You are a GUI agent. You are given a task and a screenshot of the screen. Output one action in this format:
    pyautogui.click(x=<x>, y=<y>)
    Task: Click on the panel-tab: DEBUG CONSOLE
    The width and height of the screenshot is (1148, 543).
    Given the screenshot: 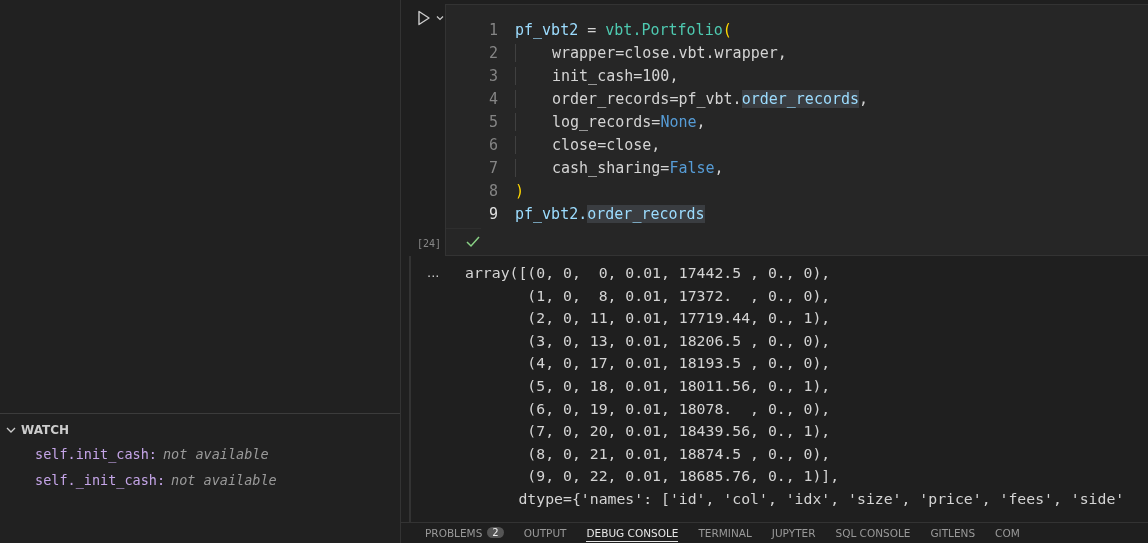 What is the action you would take?
    pyautogui.click(x=632, y=533)
    